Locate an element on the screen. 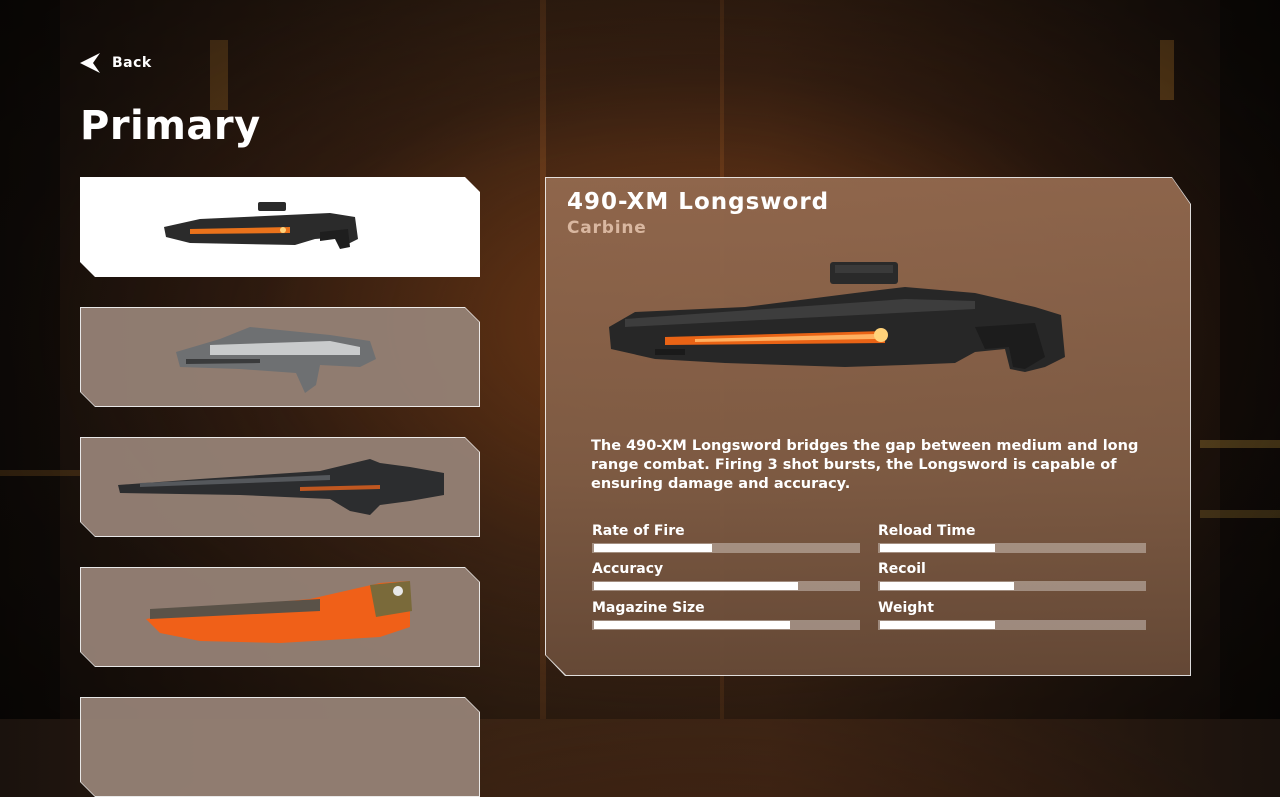 Image resolution: width=1280 pixels, height=797 pixels. back-button: Back is located at coordinates (116, 63).